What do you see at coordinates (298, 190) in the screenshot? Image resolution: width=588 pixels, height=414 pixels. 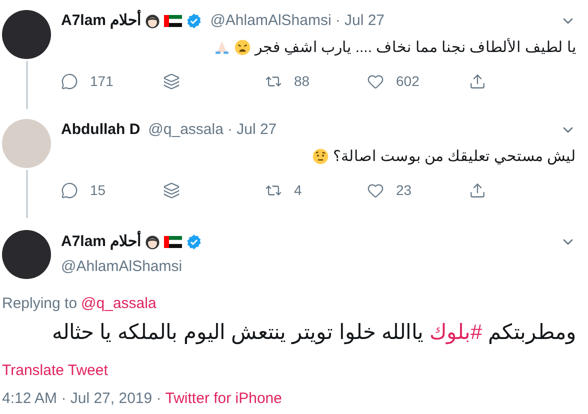 I see `stat-count: 4` at bounding box center [298, 190].